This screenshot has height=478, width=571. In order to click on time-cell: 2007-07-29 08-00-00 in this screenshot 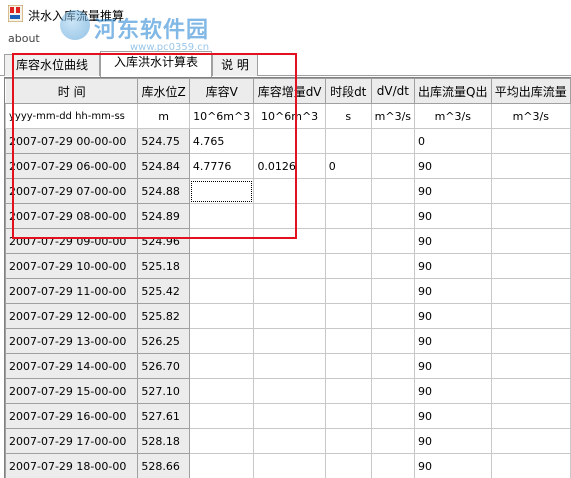, I will do `click(72, 216)`.